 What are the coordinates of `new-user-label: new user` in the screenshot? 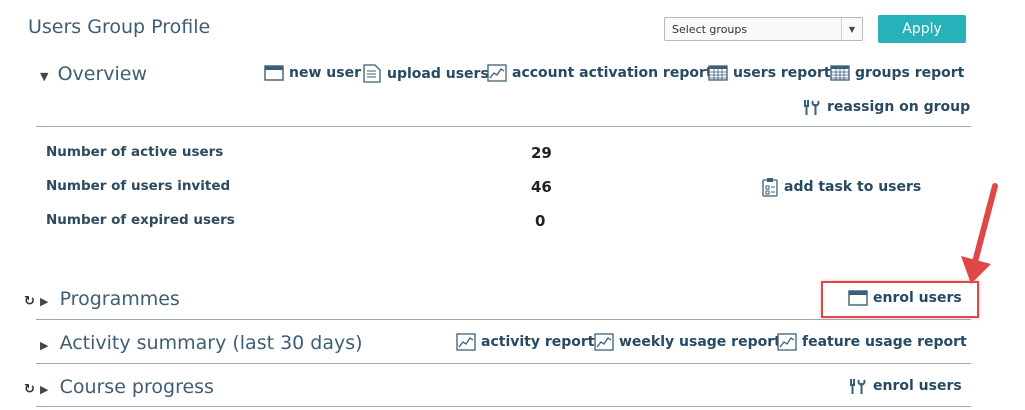 It's located at (325, 73).